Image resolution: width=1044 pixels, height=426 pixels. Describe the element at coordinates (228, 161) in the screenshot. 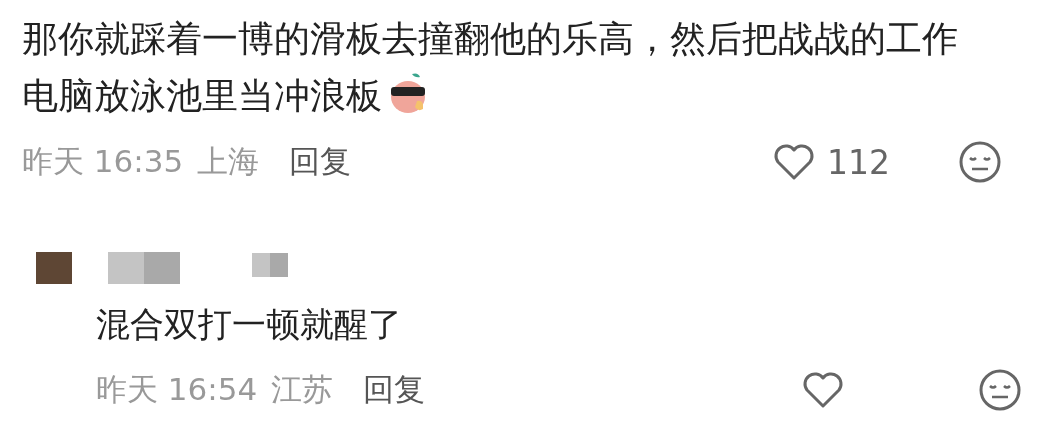

I see `comment-location: 上海` at that location.